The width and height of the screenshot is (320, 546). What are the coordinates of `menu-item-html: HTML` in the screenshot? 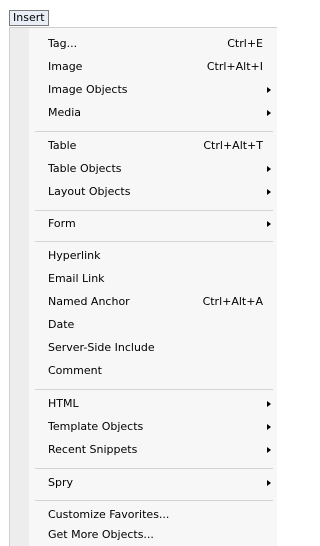 It's located at (143, 404).